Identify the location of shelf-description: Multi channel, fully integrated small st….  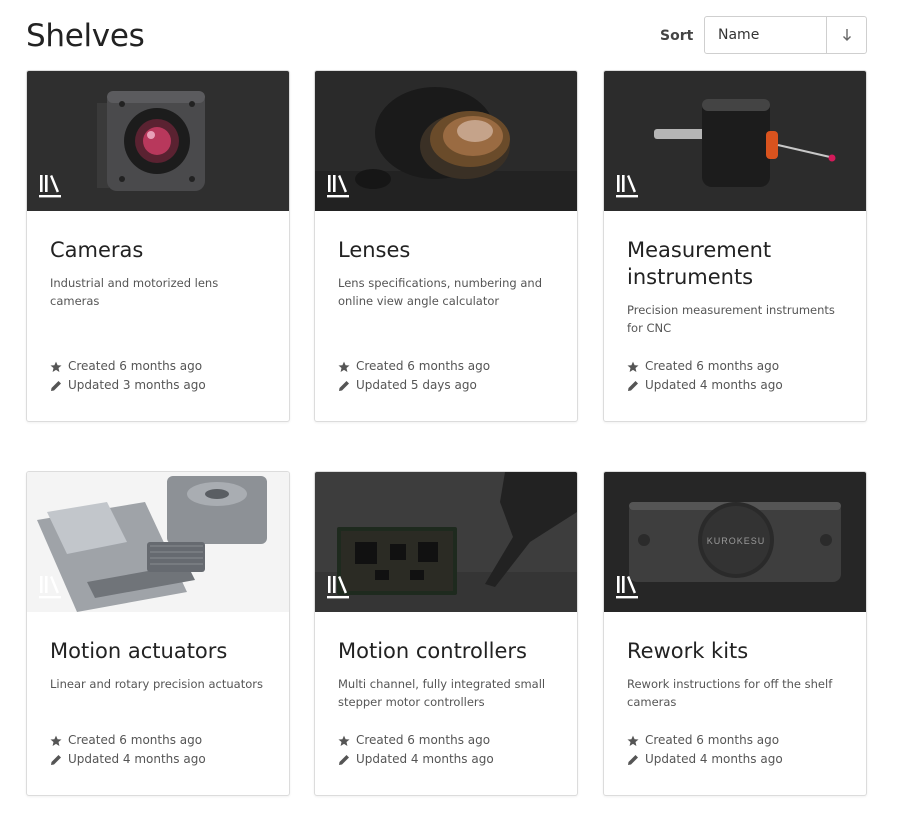
(442, 693).